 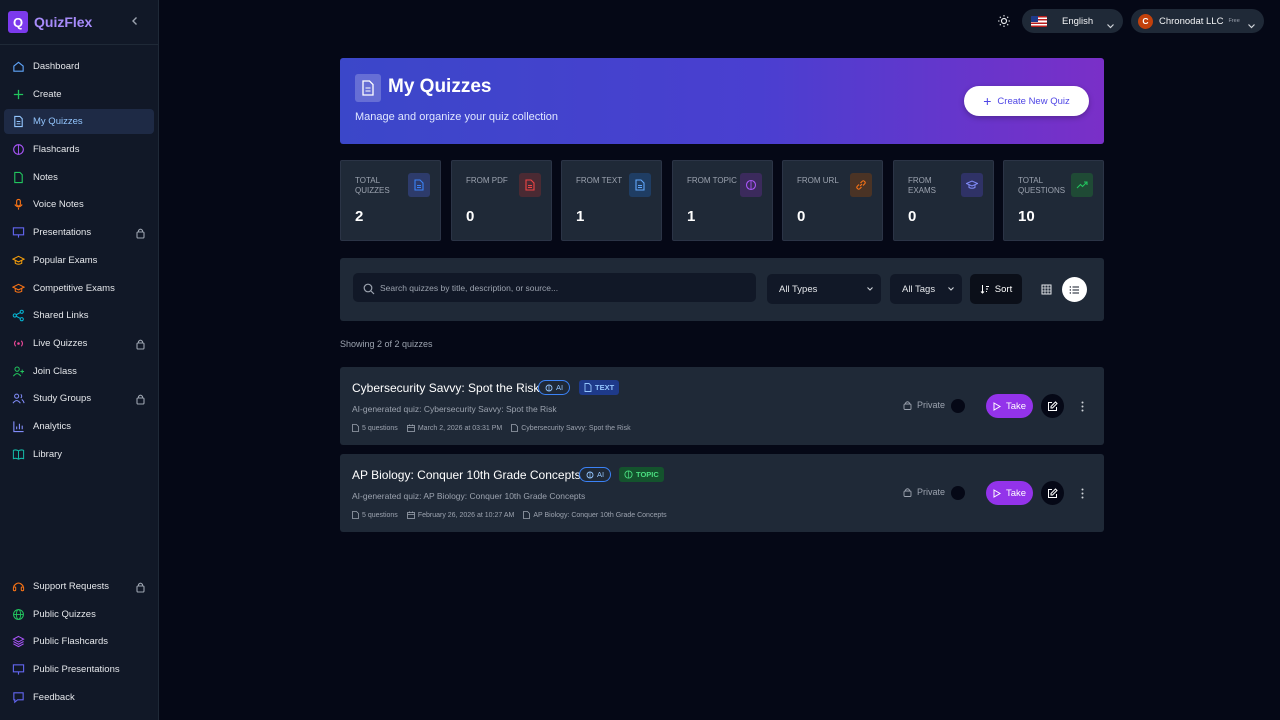 I want to click on question-count-label: 5 questions, so click(x=380, y=428).